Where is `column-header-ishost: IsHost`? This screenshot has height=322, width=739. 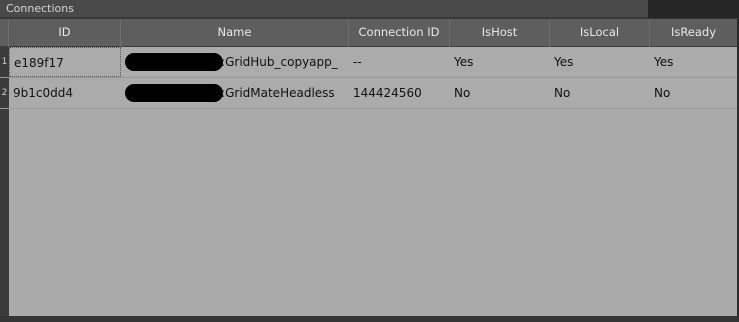
column-header-ishost: IsHost is located at coordinates (500, 33).